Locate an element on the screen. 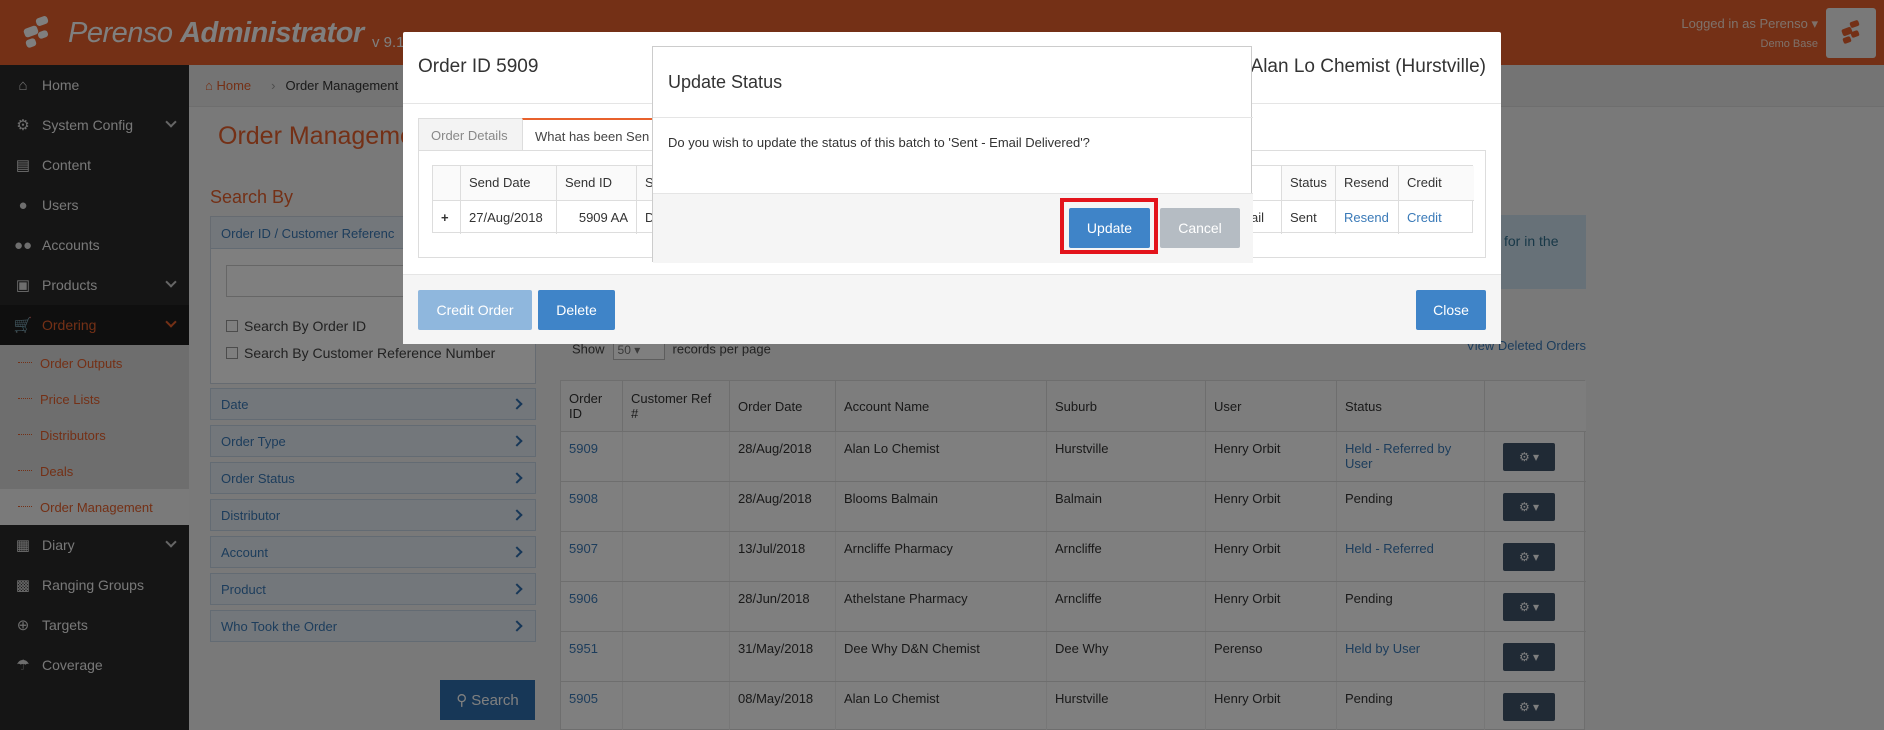 The width and height of the screenshot is (1884, 730). column-header-send-date: Send Date is located at coordinates (509, 183).